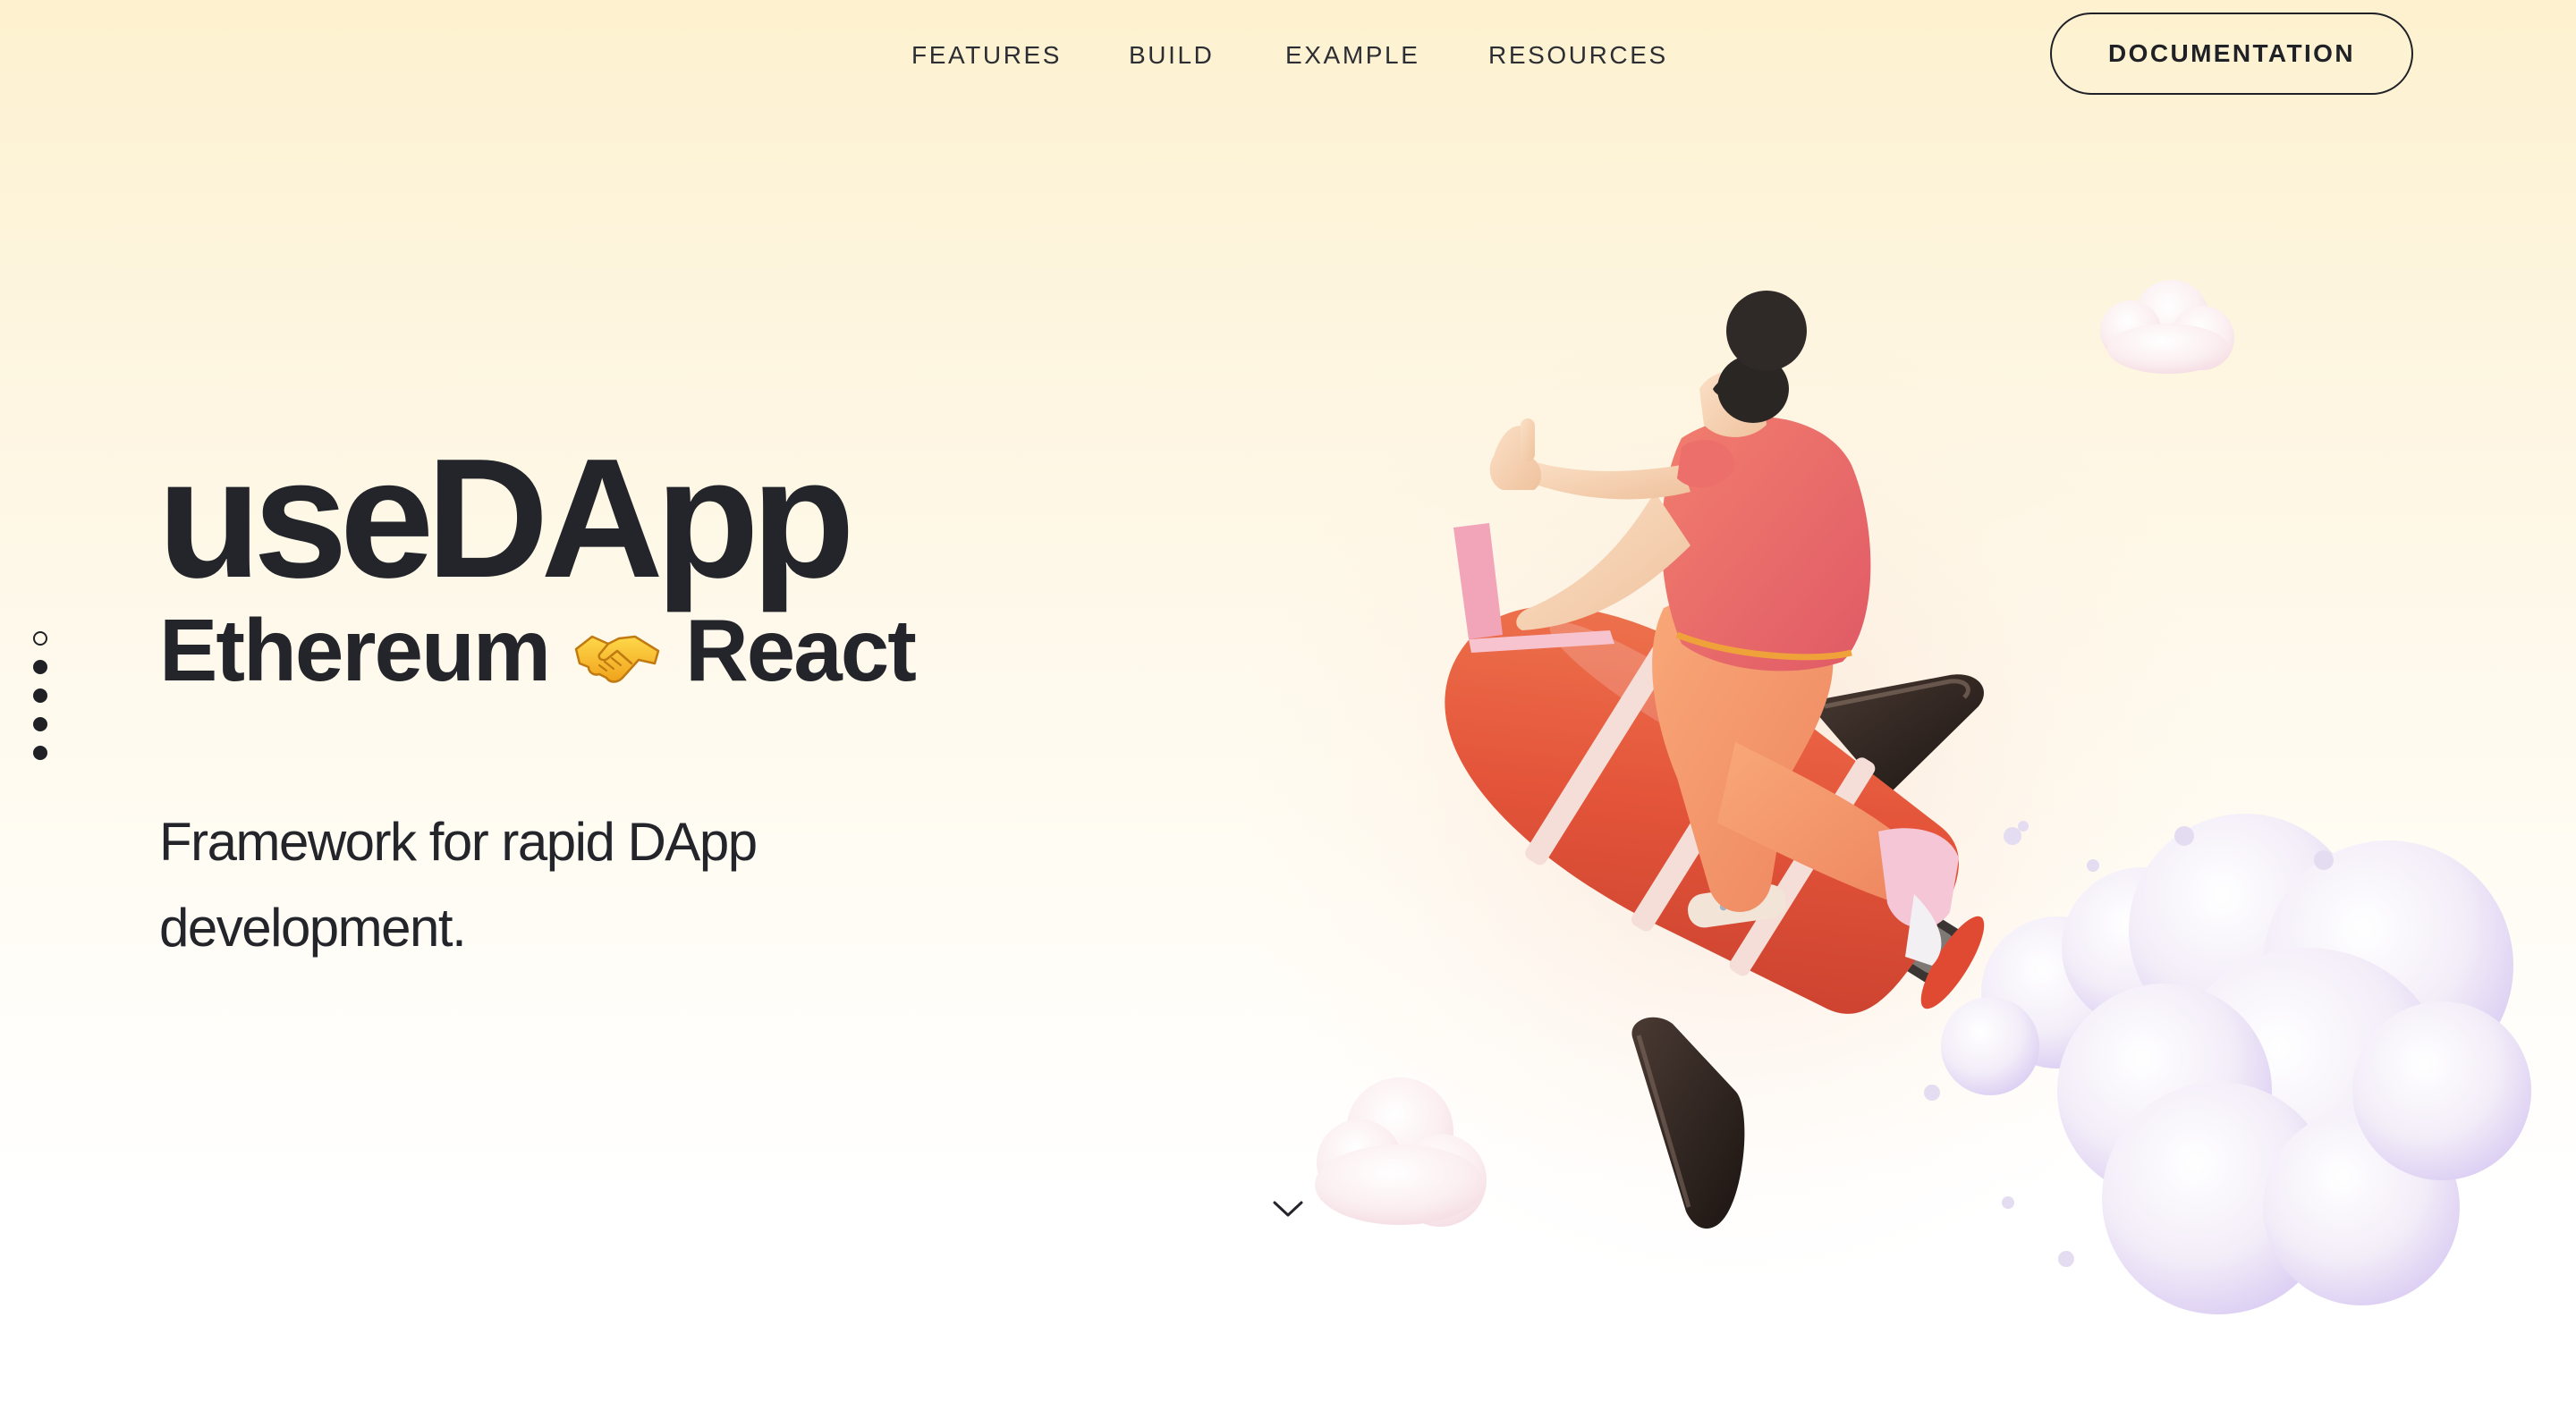 Image resolution: width=2576 pixels, height=1402 pixels. Describe the element at coordinates (801, 650) in the screenshot. I see `subtitle-react: React` at that location.